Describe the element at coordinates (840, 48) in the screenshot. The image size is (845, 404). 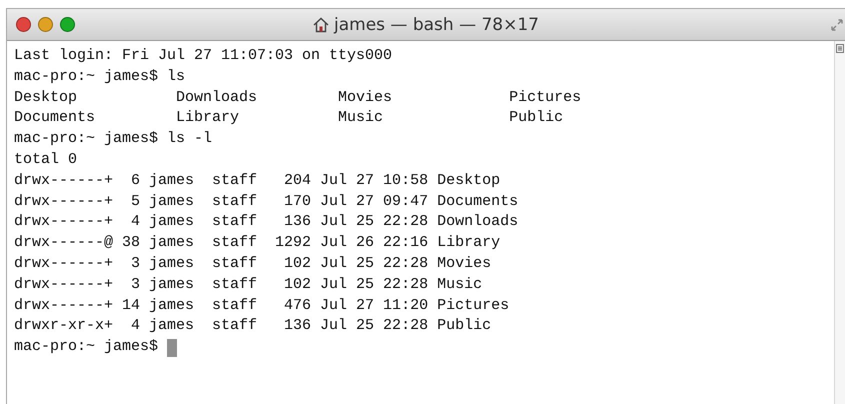
I see `split-pane-icon` at that location.